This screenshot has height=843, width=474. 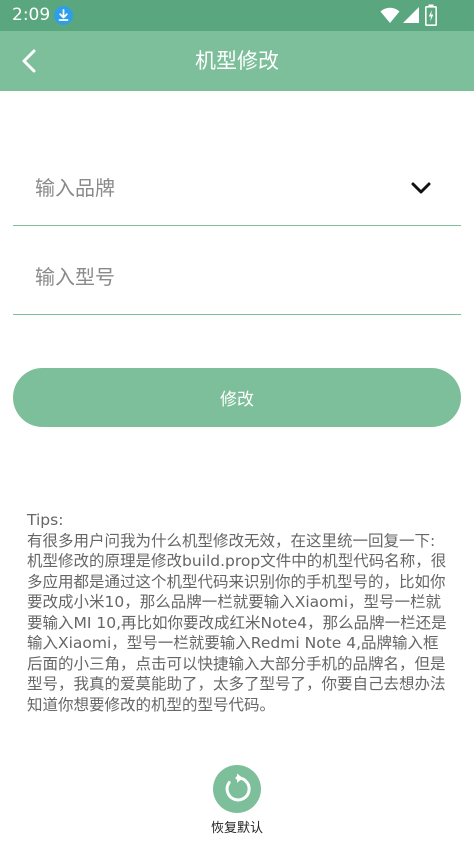 What do you see at coordinates (390, 15) in the screenshot?
I see `wifi-icon` at bounding box center [390, 15].